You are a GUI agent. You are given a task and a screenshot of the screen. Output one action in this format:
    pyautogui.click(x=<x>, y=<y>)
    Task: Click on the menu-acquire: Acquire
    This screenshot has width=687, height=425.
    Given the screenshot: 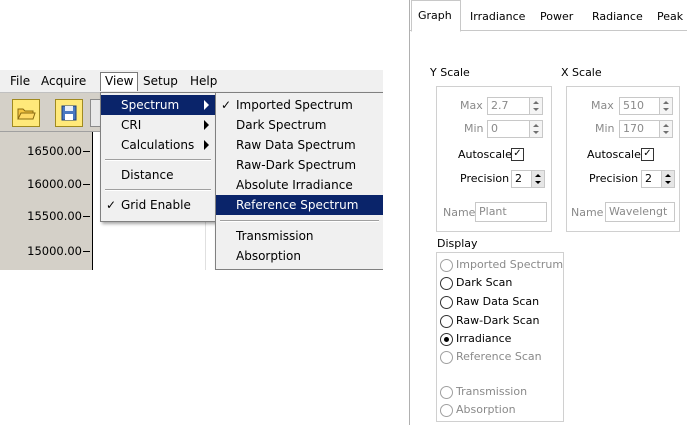 What is the action you would take?
    pyautogui.click(x=63, y=81)
    